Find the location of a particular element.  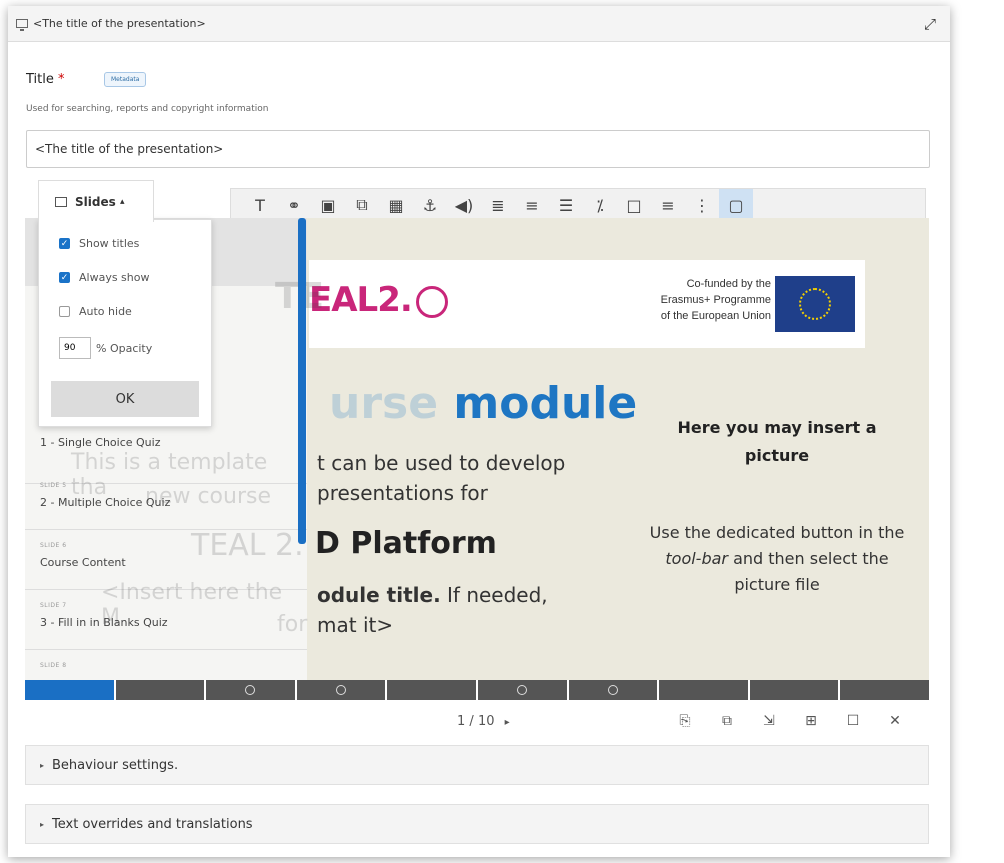

slide-number-label: SLIDE 7 is located at coordinates (53, 605).